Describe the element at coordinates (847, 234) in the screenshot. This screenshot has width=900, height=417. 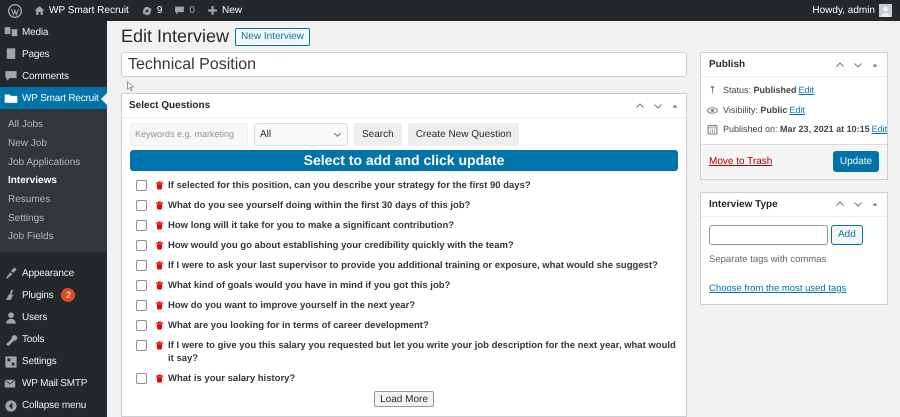
I see `add-button: Add` at that location.